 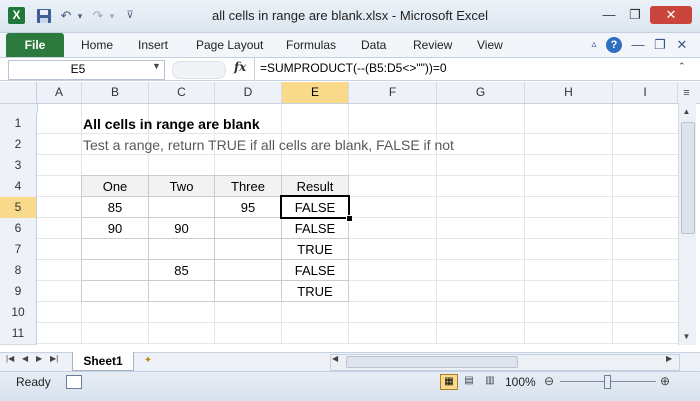 What do you see at coordinates (669, 358) in the screenshot?
I see `scroll-right-icon: ▶` at bounding box center [669, 358].